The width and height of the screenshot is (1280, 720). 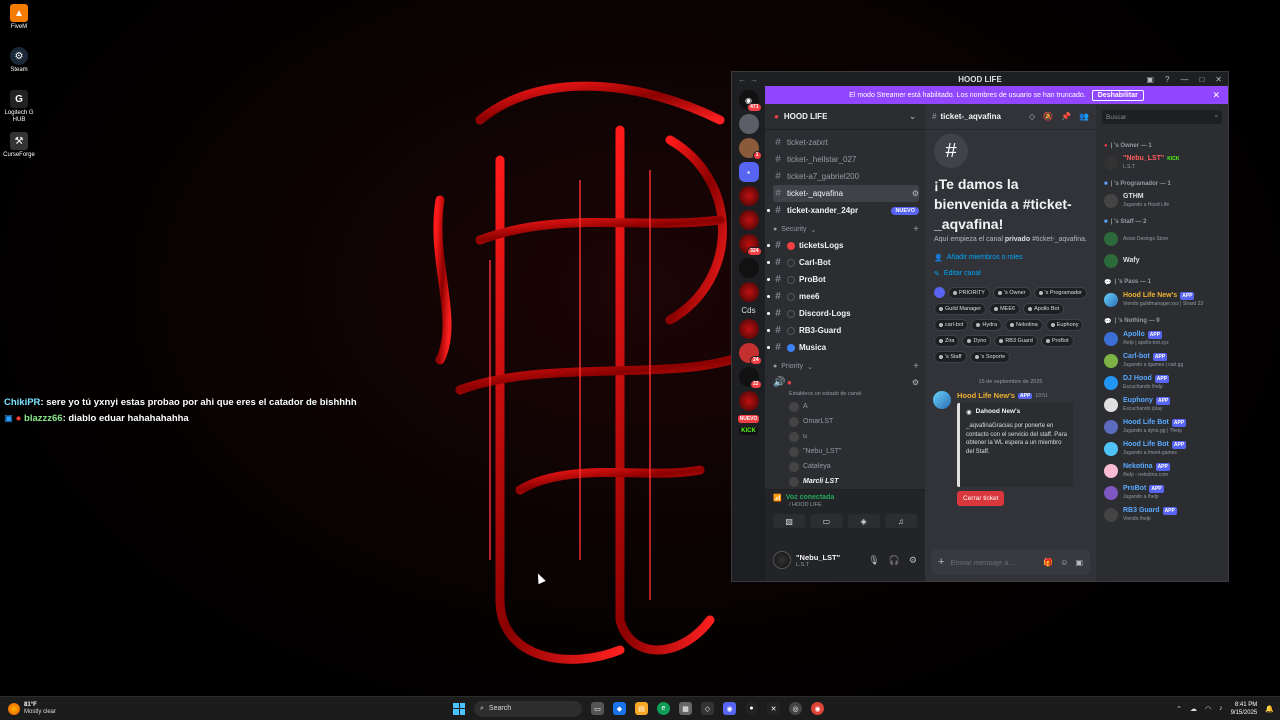 What do you see at coordinates (843, 347) in the screenshot?
I see `channel-item: # Musica` at bounding box center [843, 347].